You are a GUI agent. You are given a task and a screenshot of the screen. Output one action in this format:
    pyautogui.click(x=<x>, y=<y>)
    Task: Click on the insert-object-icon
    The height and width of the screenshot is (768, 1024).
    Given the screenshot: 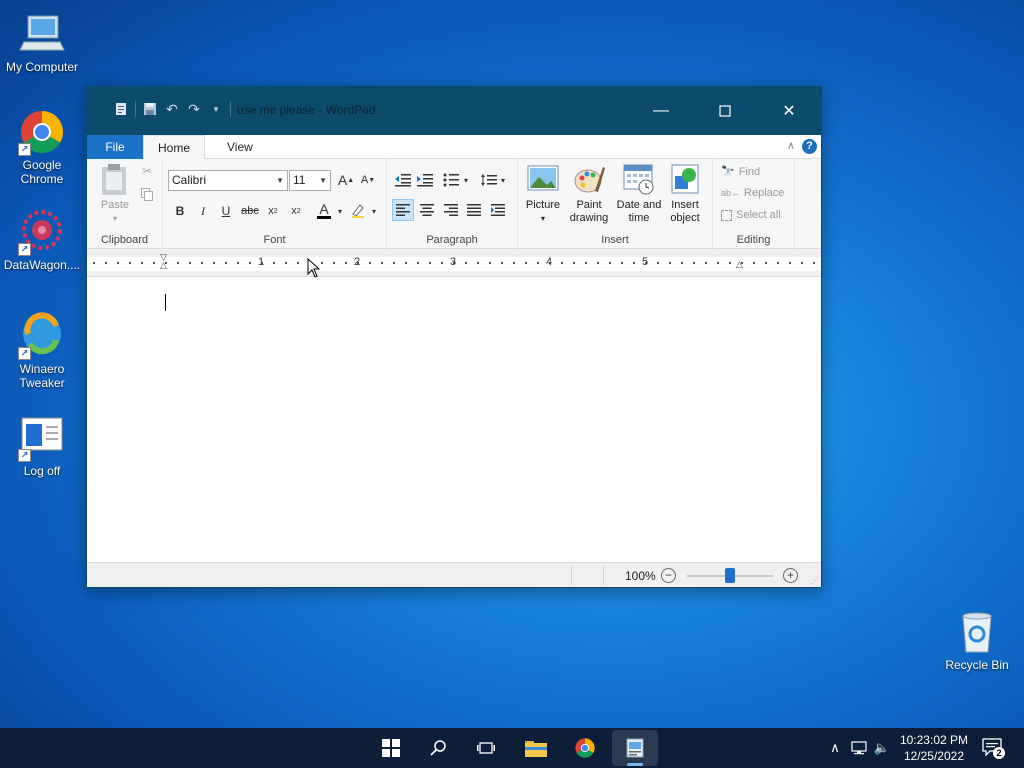 What is the action you would take?
    pyautogui.click(x=685, y=179)
    